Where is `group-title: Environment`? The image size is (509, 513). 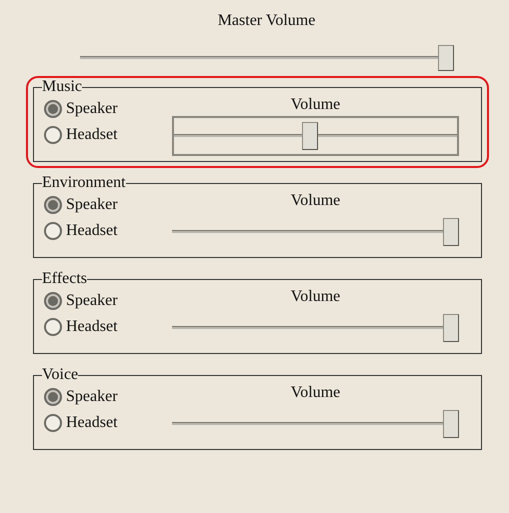
group-title: Environment is located at coordinates (84, 183).